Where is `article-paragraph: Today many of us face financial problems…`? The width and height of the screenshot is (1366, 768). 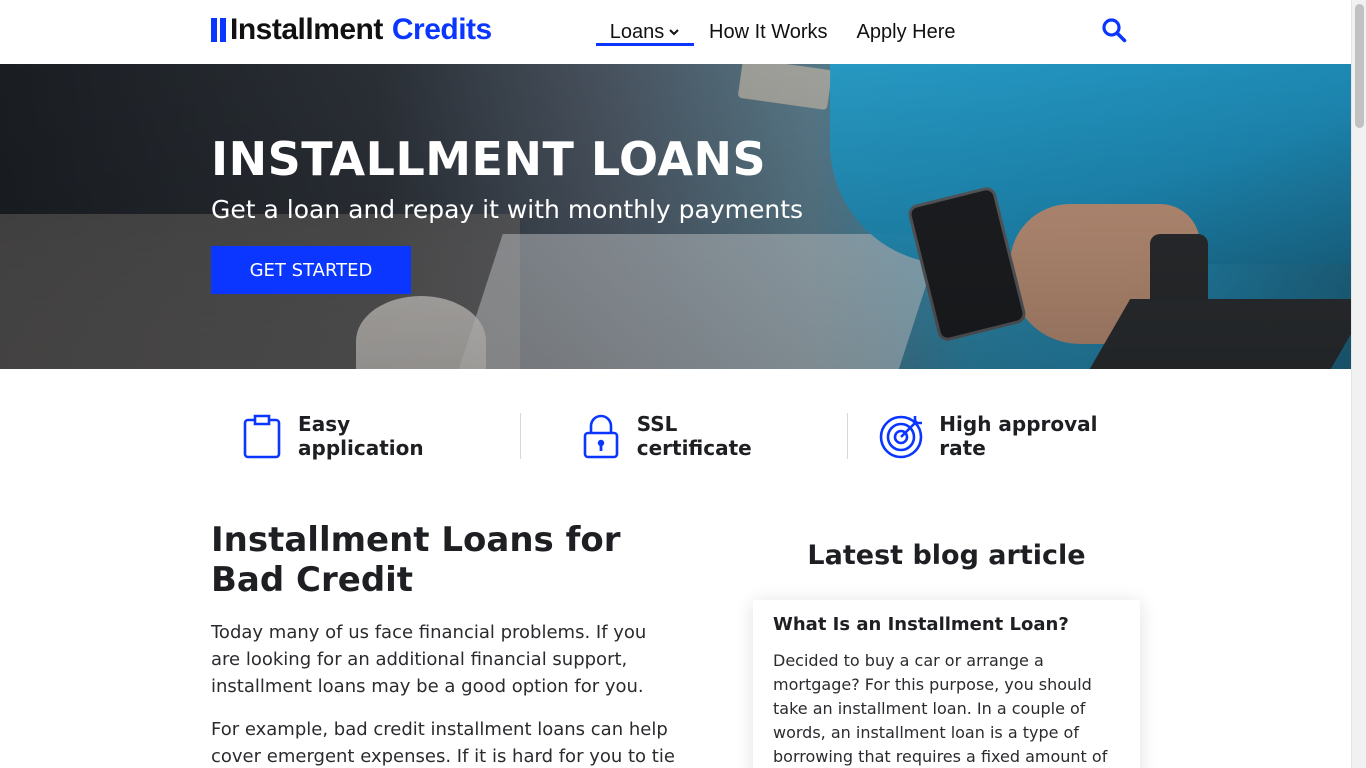 article-paragraph: Today many of us face financial problems… is located at coordinates (429, 659).